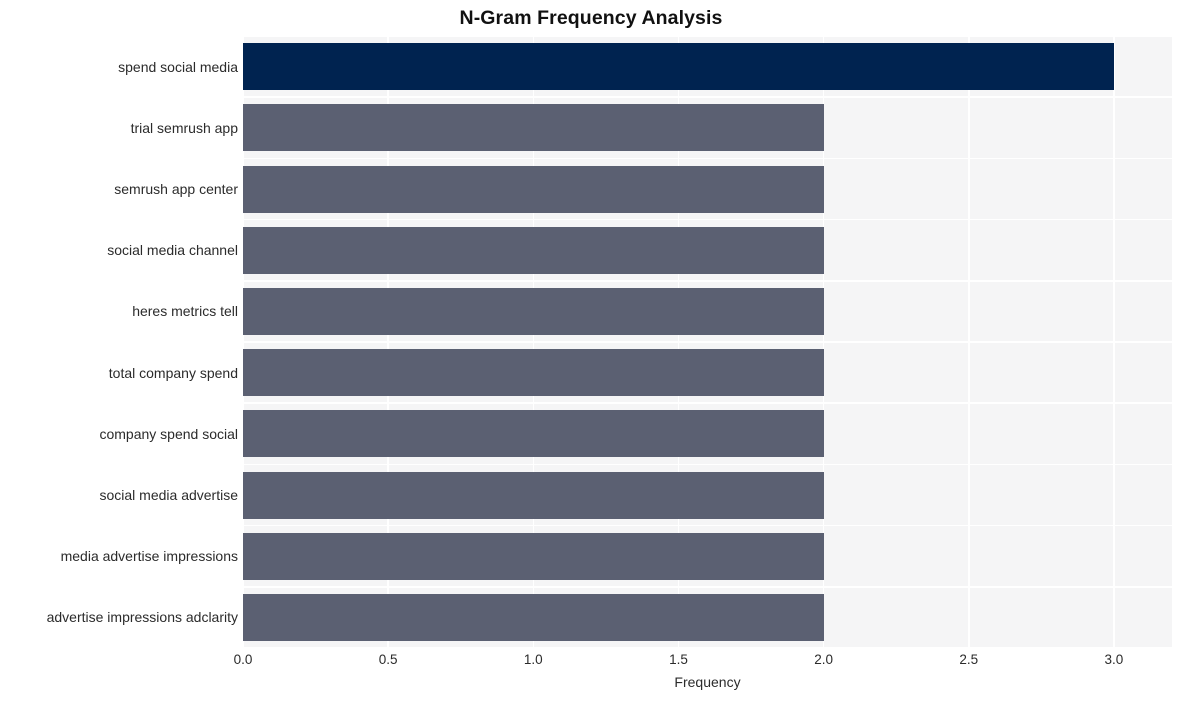 This screenshot has width=1182, height=701. What do you see at coordinates (168, 495) in the screenshot?
I see `y-tick-label: social media advertise` at bounding box center [168, 495].